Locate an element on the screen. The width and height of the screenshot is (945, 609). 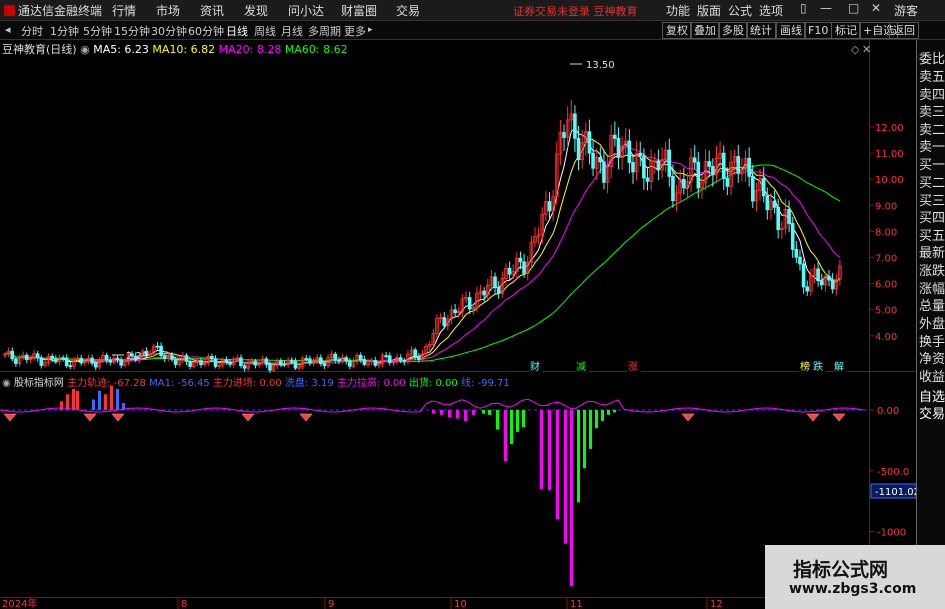
sidebar-item-3: 卖三 is located at coordinates (932, 110).